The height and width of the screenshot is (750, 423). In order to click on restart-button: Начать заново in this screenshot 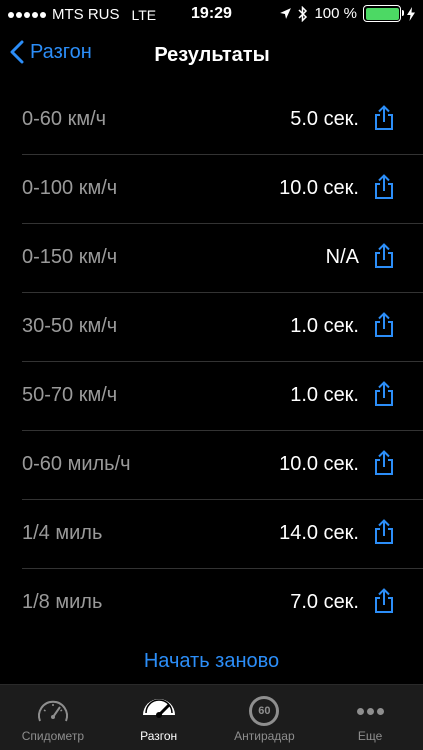, I will do `click(211, 661)`.